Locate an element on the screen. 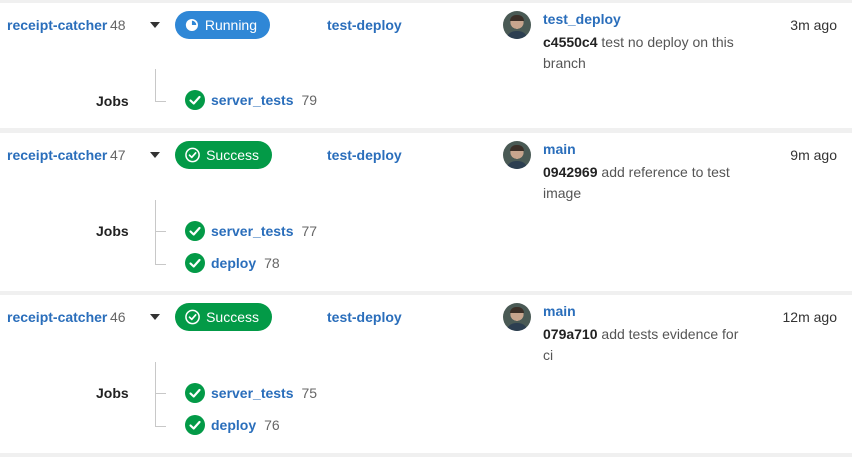 The height and width of the screenshot is (457, 852). status-label: Running is located at coordinates (230, 25).